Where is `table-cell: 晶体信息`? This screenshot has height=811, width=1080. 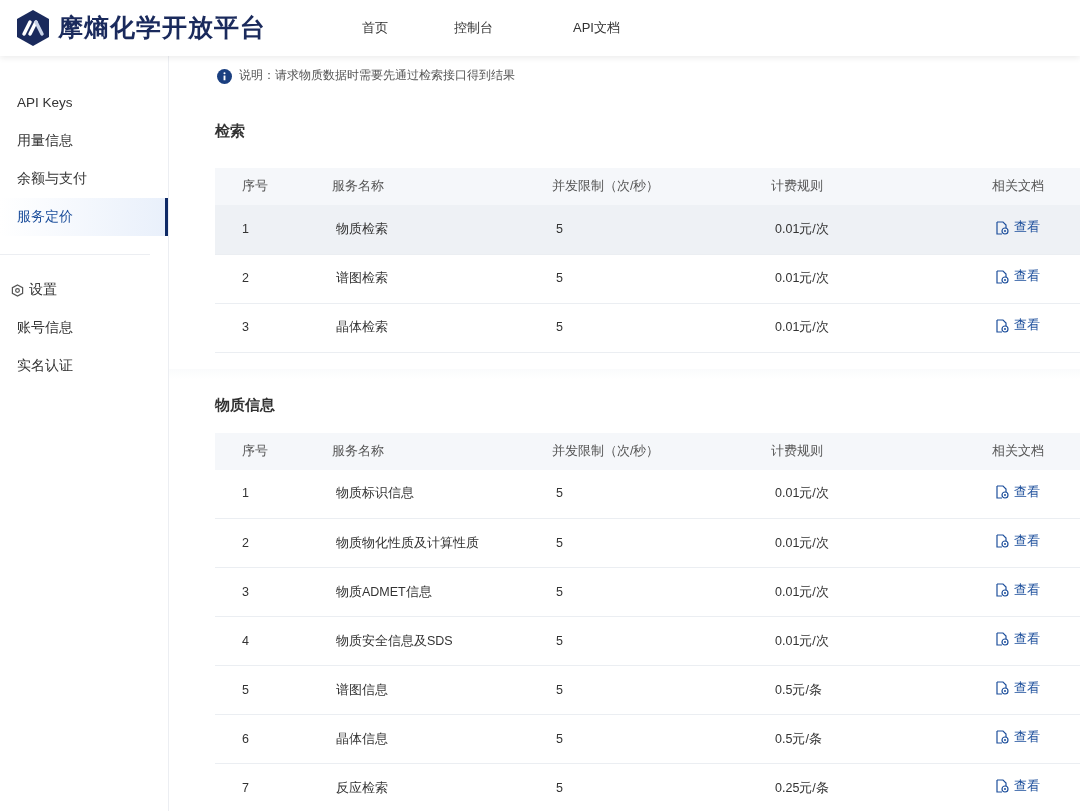
table-cell: 晶体信息 is located at coordinates (441, 739).